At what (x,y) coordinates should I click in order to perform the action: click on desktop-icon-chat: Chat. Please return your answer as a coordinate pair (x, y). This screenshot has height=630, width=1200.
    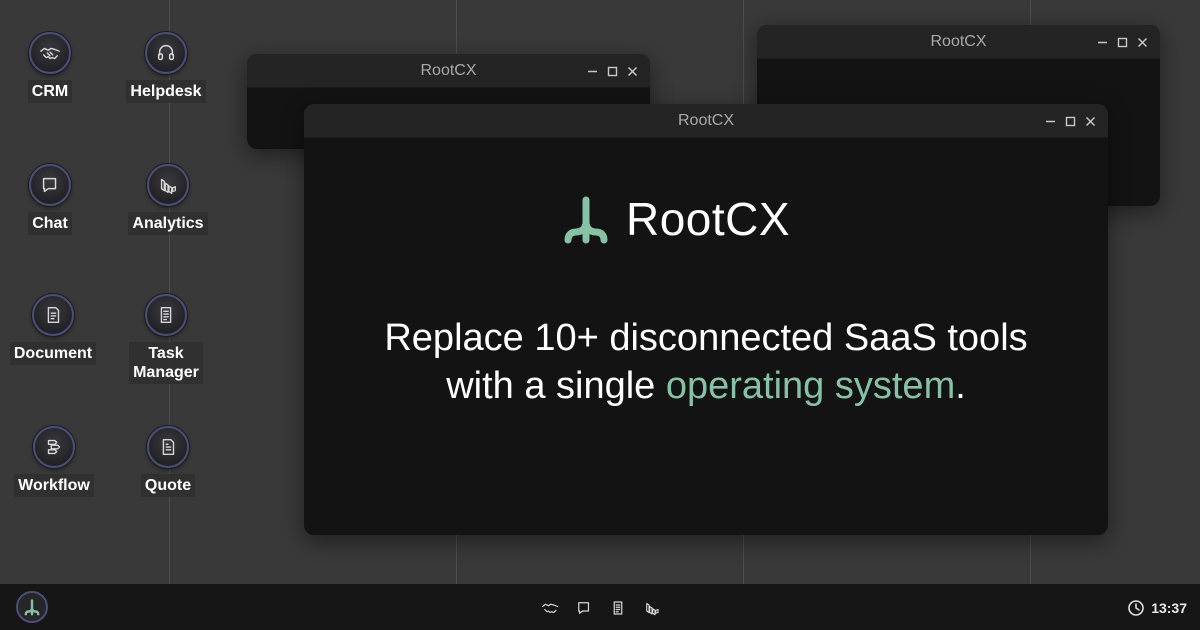
    Looking at the image, I should click on (52, 199).